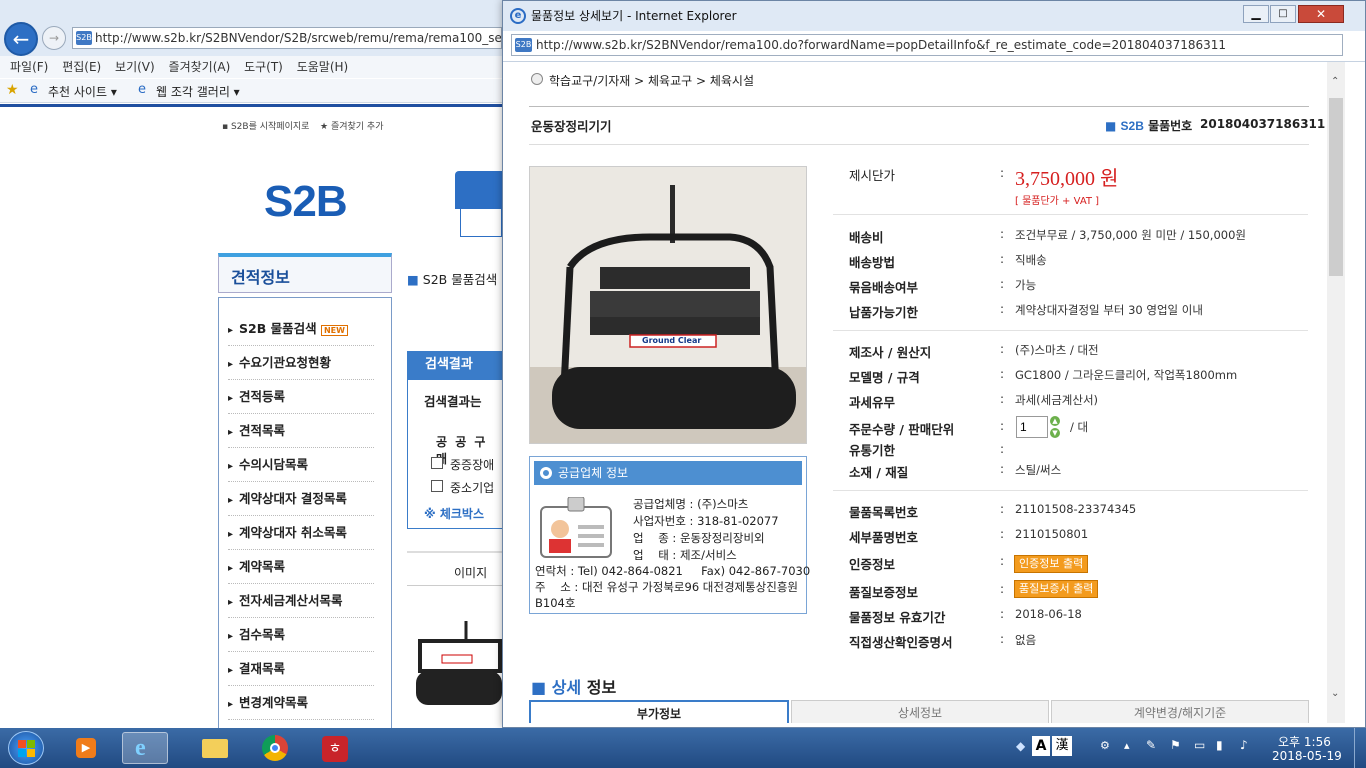 This screenshot has height=768, width=1366. Describe the element at coordinates (200, 67) in the screenshot. I see `menu-favorites: 즐겨찾기(A)` at that location.